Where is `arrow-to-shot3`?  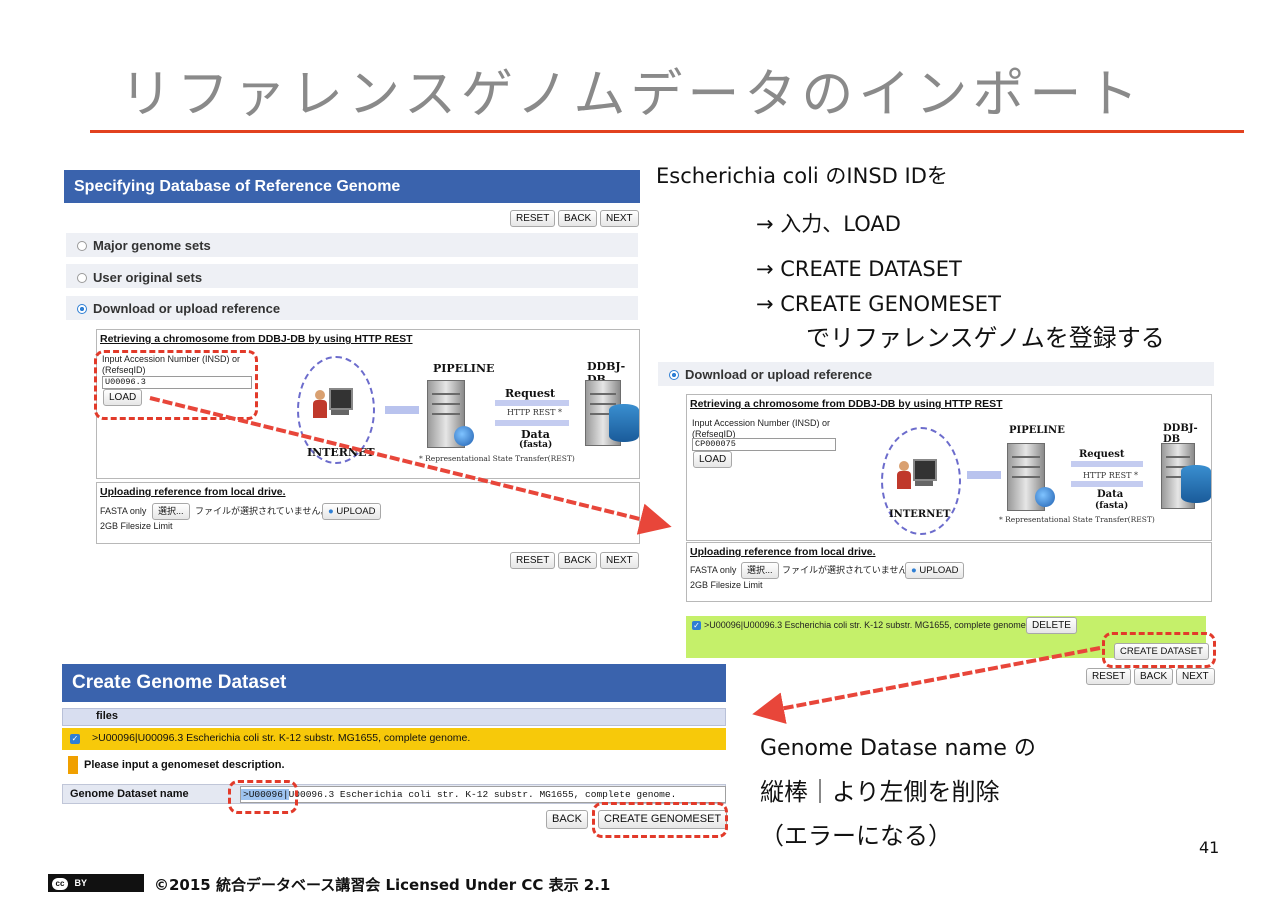 arrow-to-shot3 is located at coordinates (926, 685).